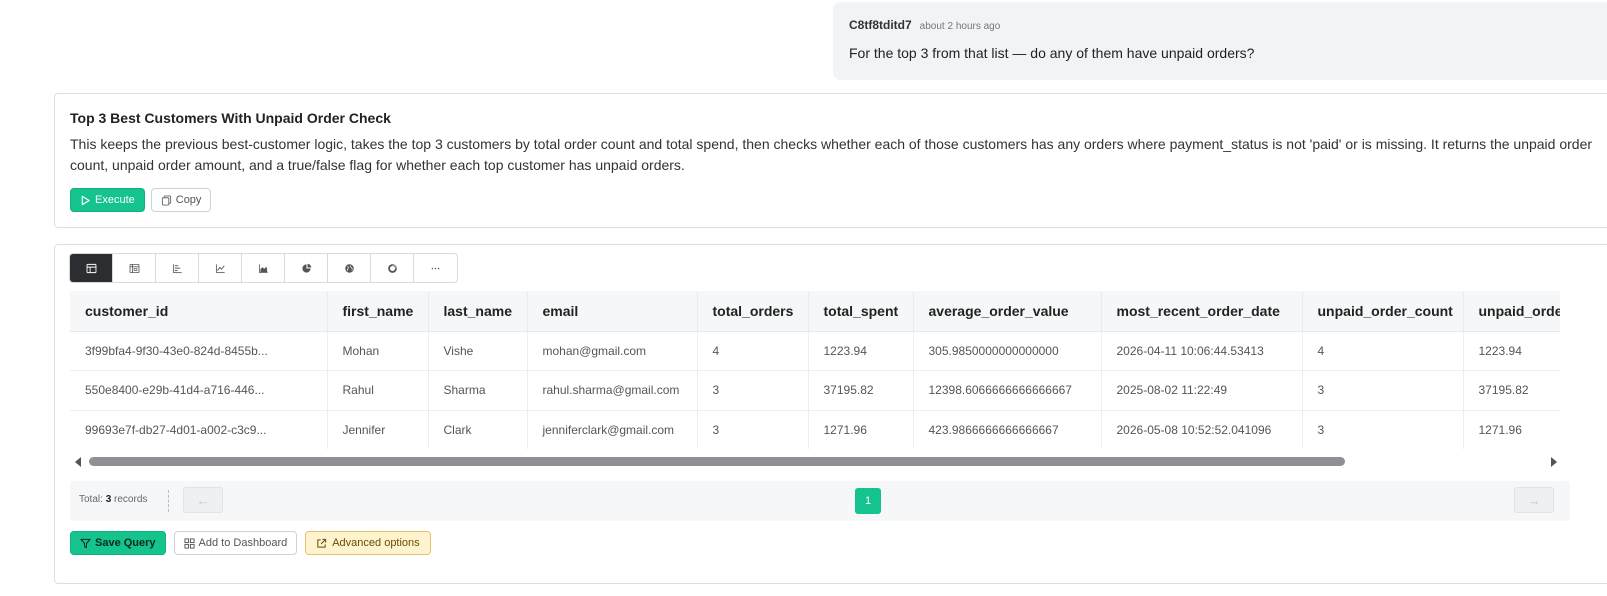  Describe the element at coordinates (85, 543) in the screenshot. I see `filter-icon` at that location.